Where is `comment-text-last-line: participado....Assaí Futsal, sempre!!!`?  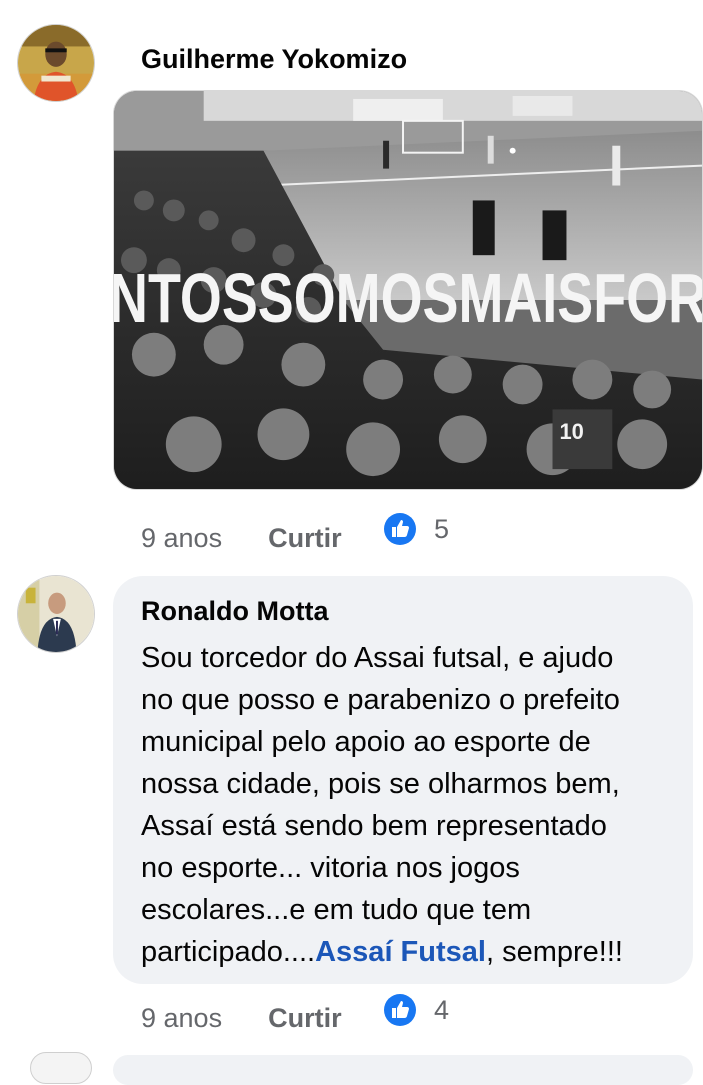 comment-text-last-line: participado....Assaí Futsal, sempre!!! is located at coordinates (414, 952).